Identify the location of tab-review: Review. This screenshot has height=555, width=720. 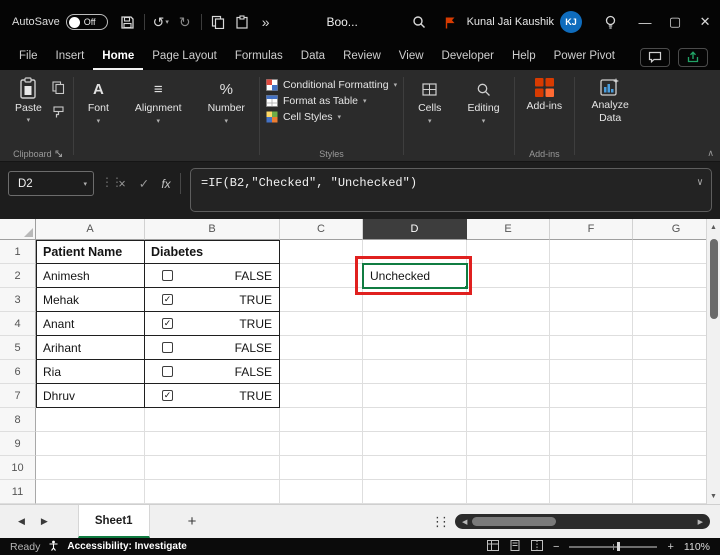
(362, 57).